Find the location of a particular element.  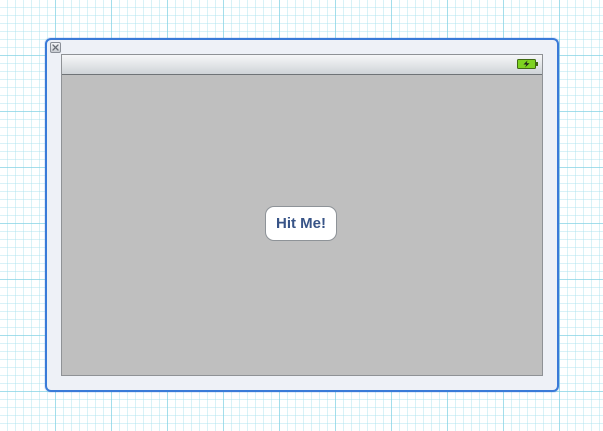

hit-me-button-label: Hit Me! is located at coordinates (301, 223).